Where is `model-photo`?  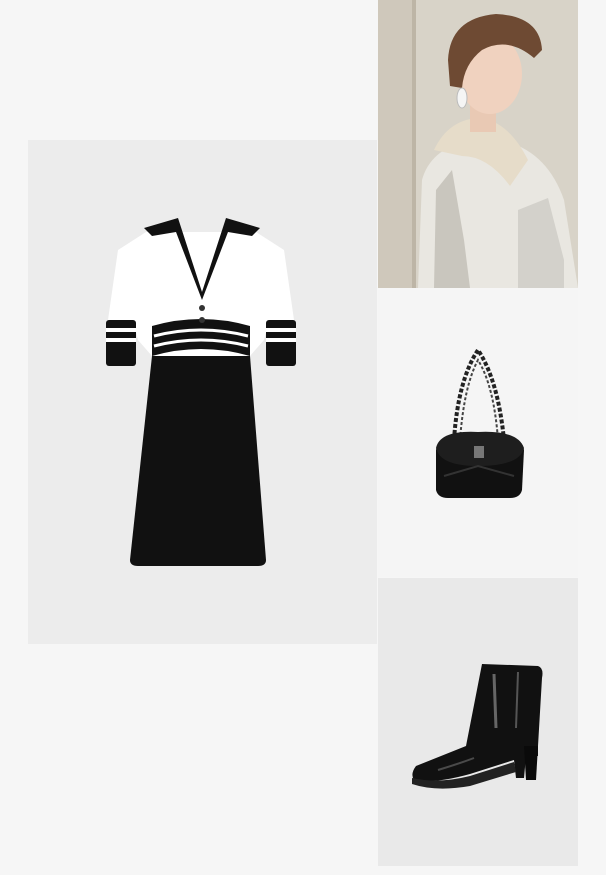
model-photo is located at coordinates (478, 144).